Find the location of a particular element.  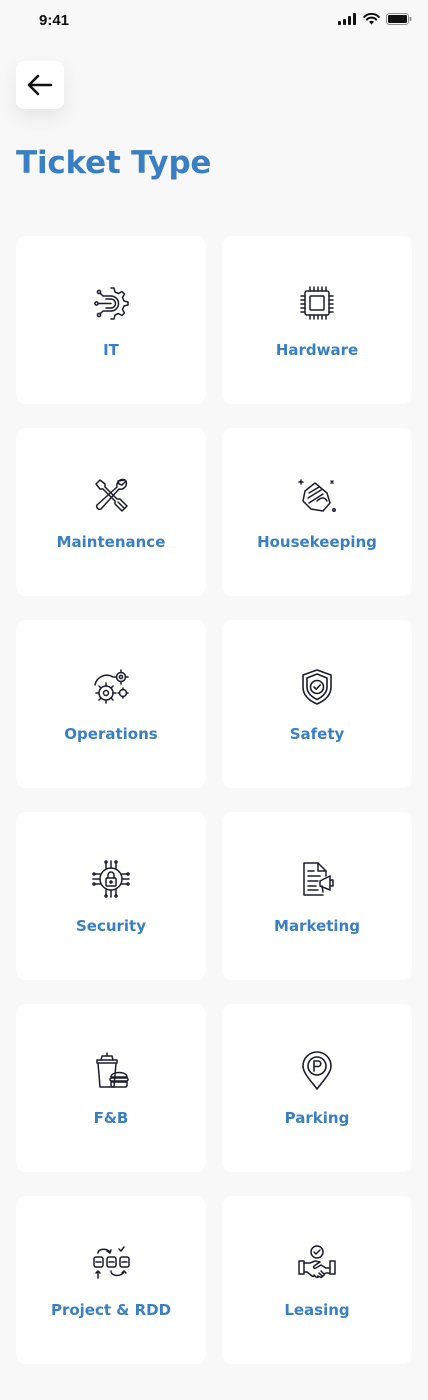

arrow-left-icon is located at coordinates (40, 85).